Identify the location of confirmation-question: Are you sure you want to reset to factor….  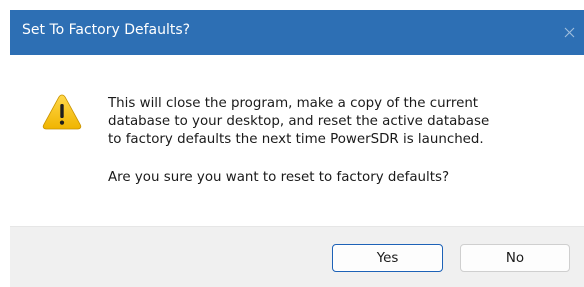
(279, 177).